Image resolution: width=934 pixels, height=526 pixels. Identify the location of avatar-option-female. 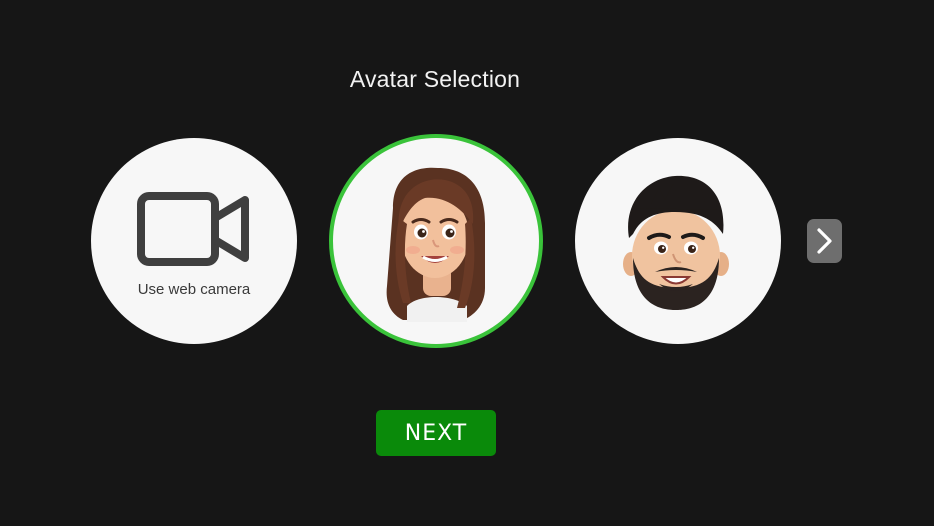
(436, 241).